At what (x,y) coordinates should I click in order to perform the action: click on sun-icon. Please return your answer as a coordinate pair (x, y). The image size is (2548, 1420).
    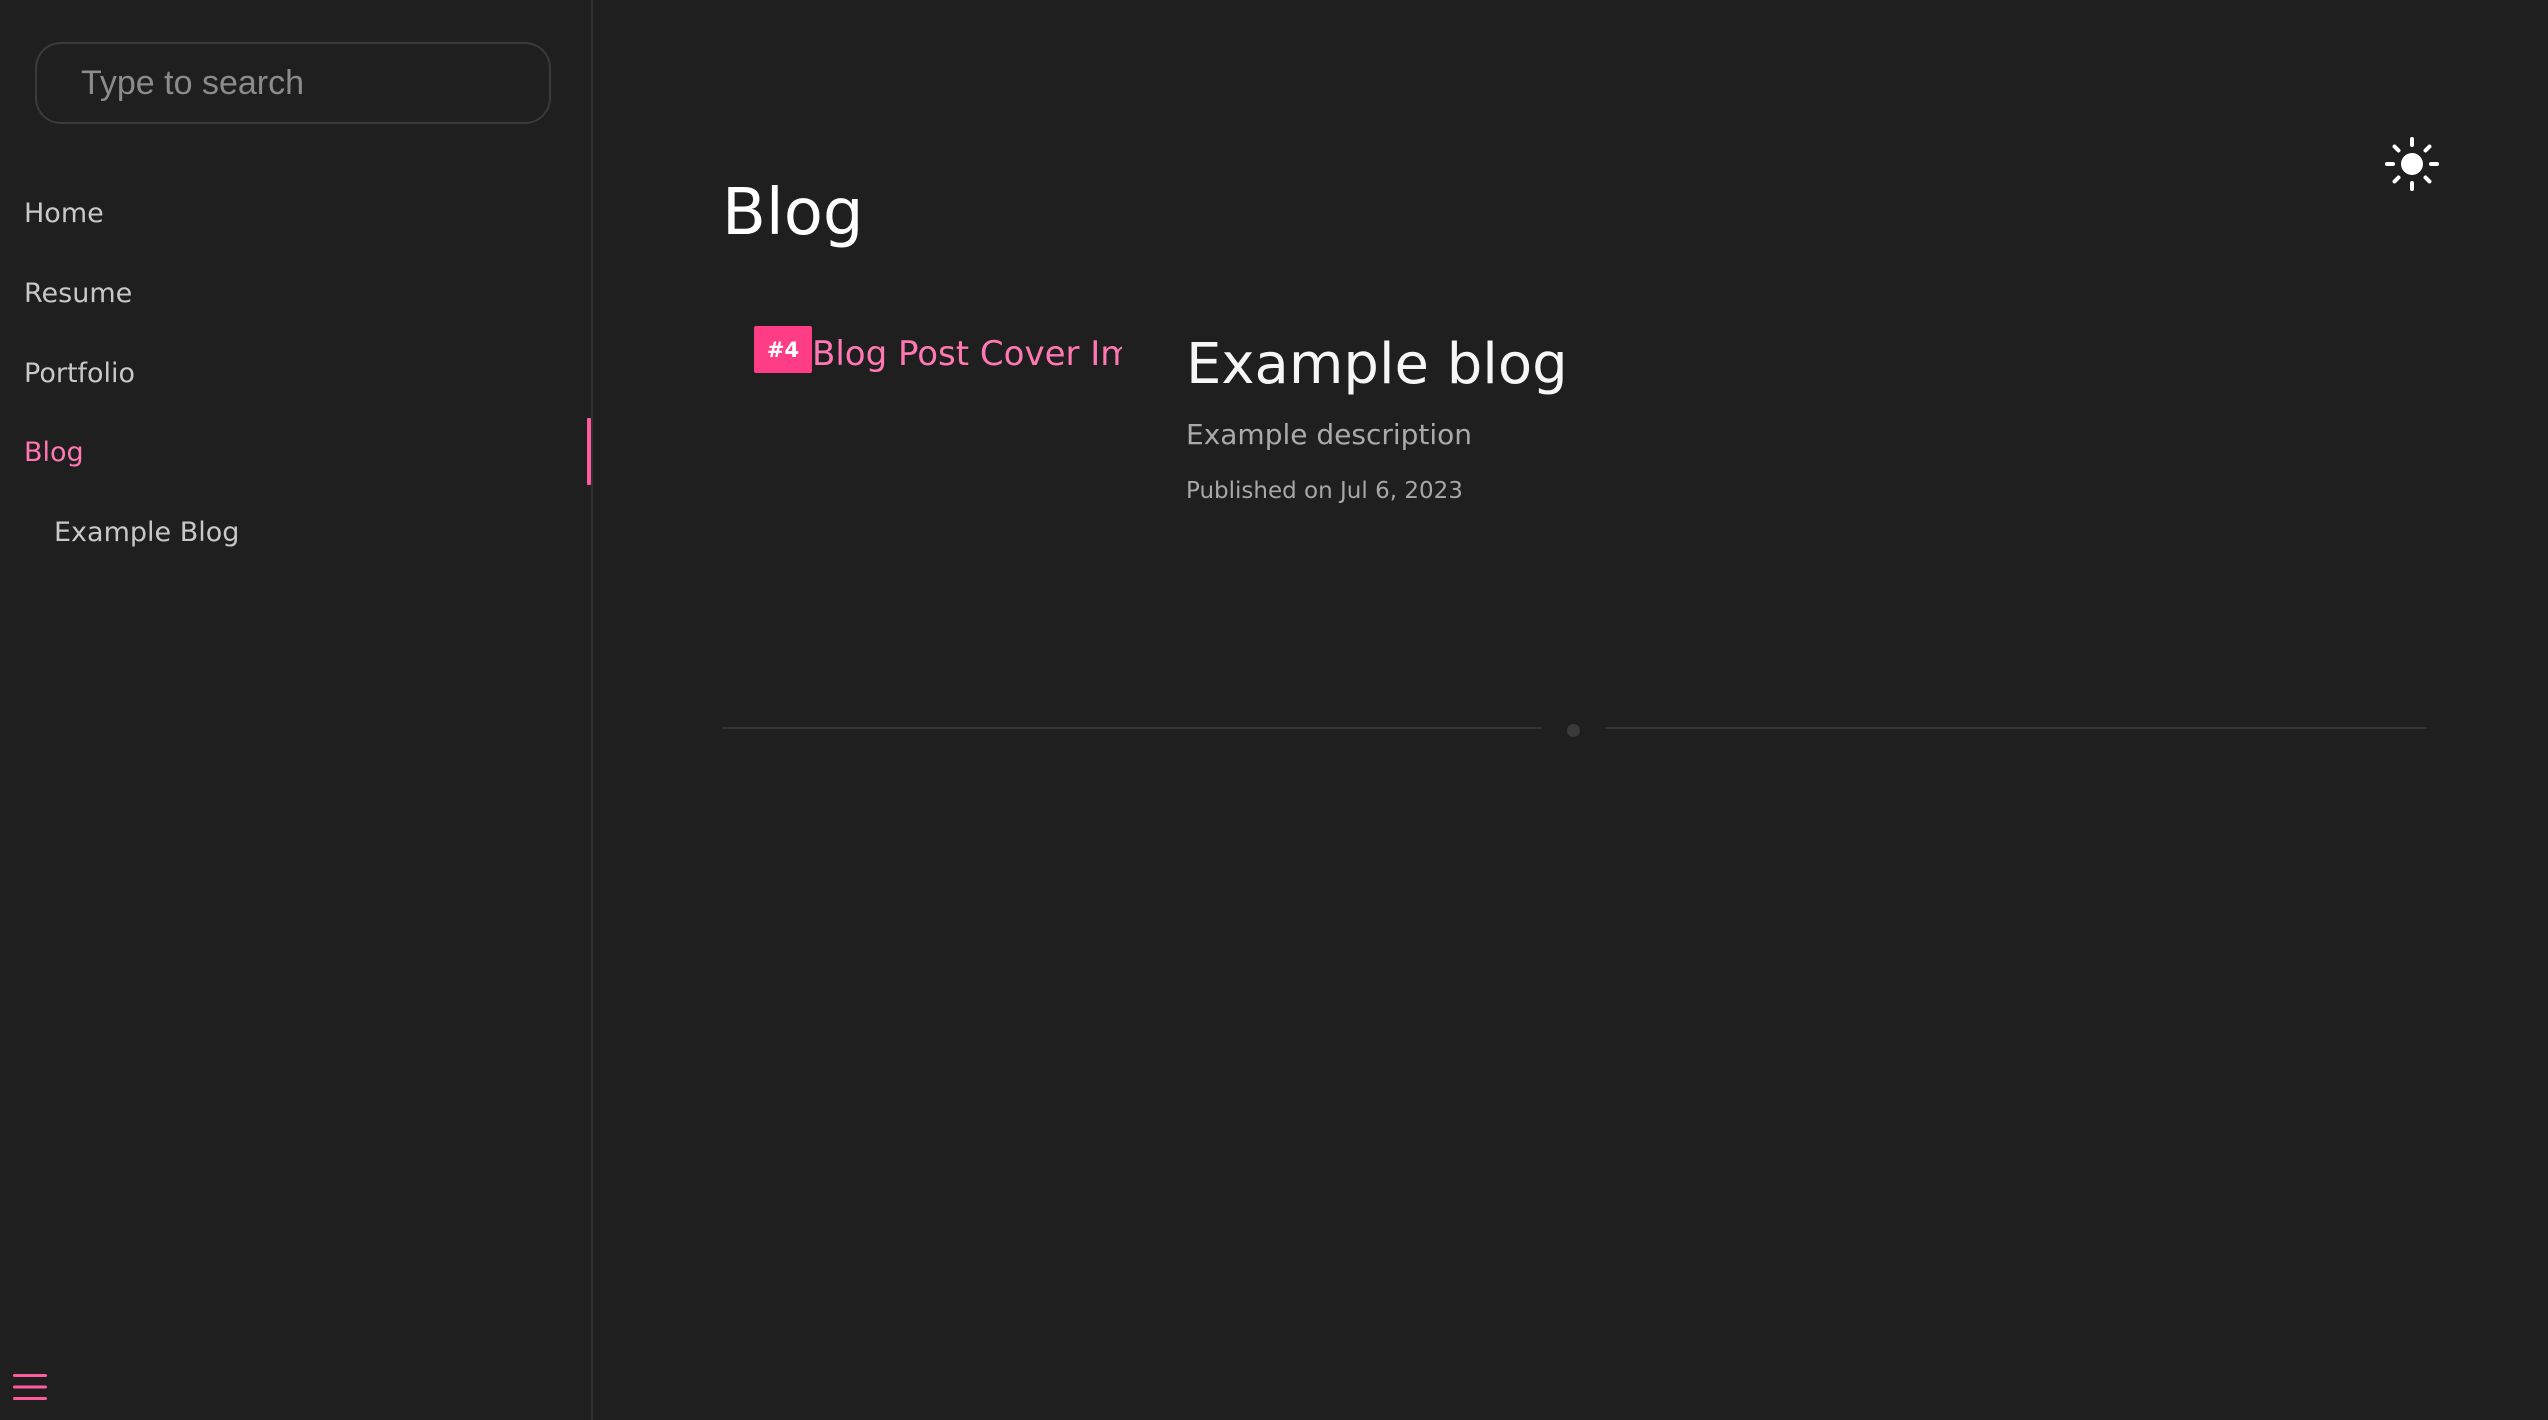
    Looking at the image, I should click on (2412, 164).